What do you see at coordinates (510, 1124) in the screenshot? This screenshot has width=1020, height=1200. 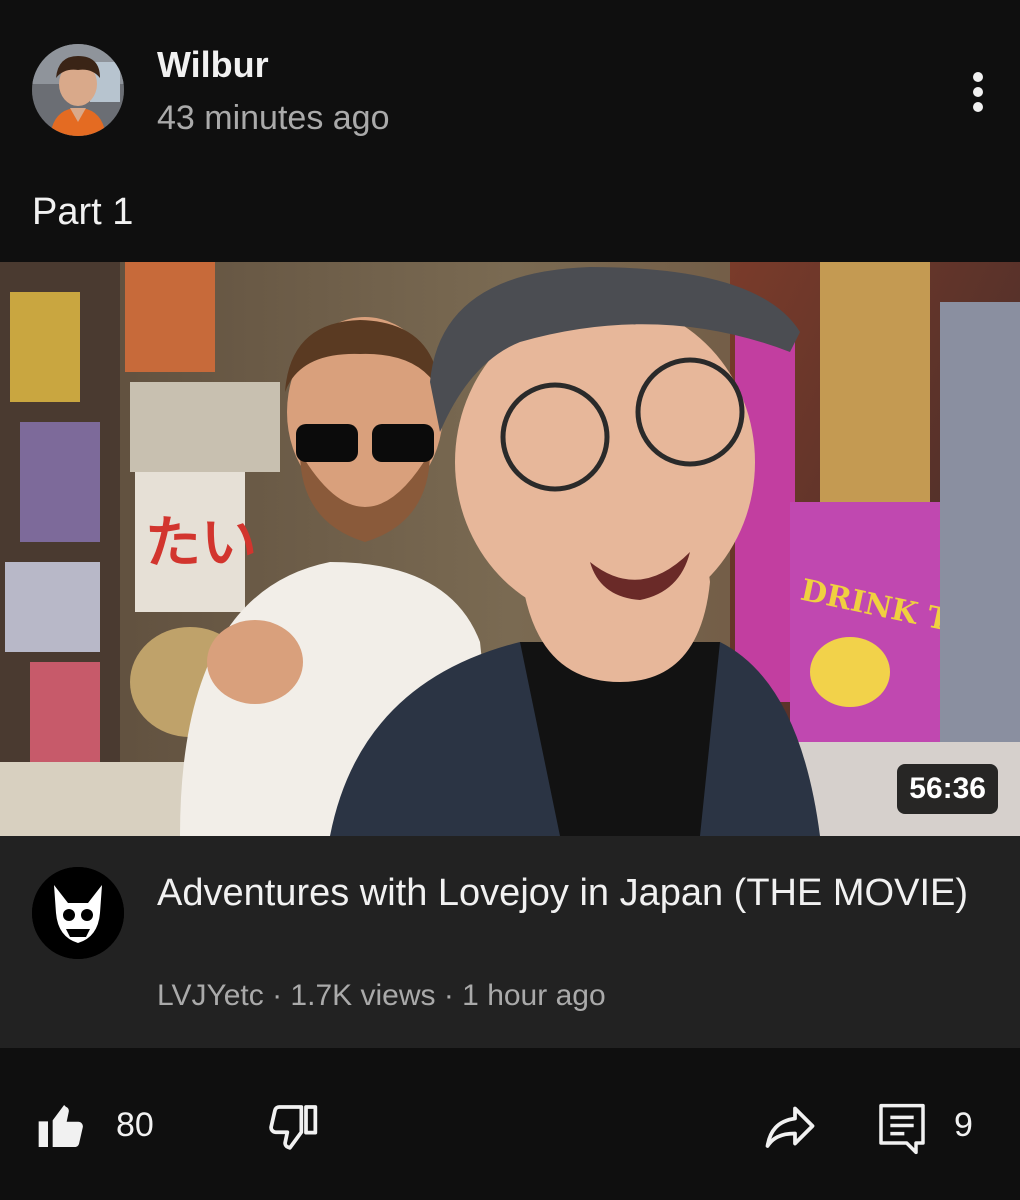 I see `action-bar: 80 9` at bounding box center [510, 1124].